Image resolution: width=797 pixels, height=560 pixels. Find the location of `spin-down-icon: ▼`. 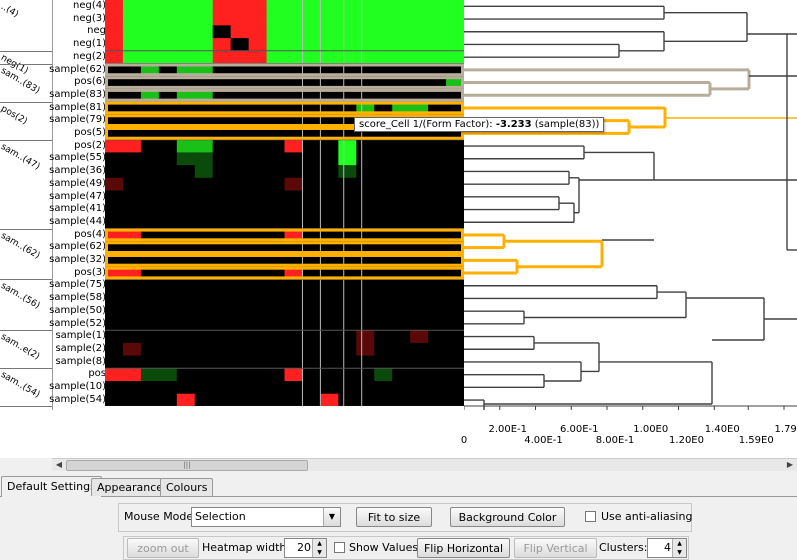

spin-down-icon: ▼ is located at coordinates (319, 552).